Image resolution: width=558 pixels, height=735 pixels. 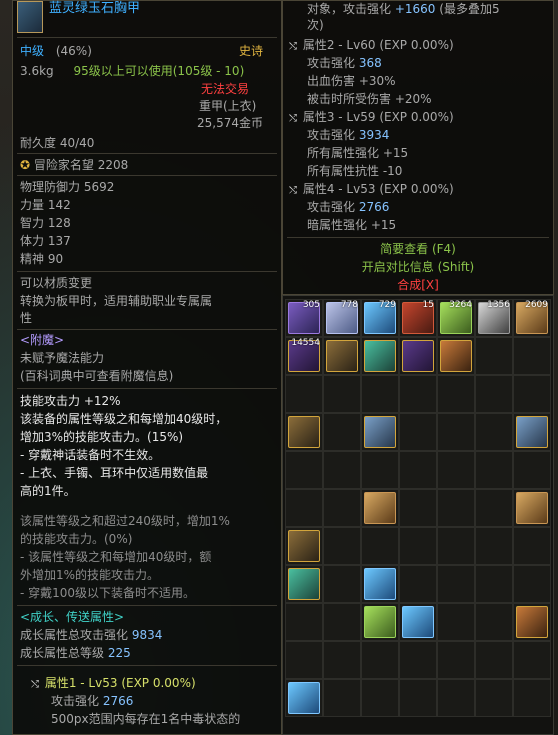 I want to click on shuffle-icon: ⤭, so click(x=293, y=190).